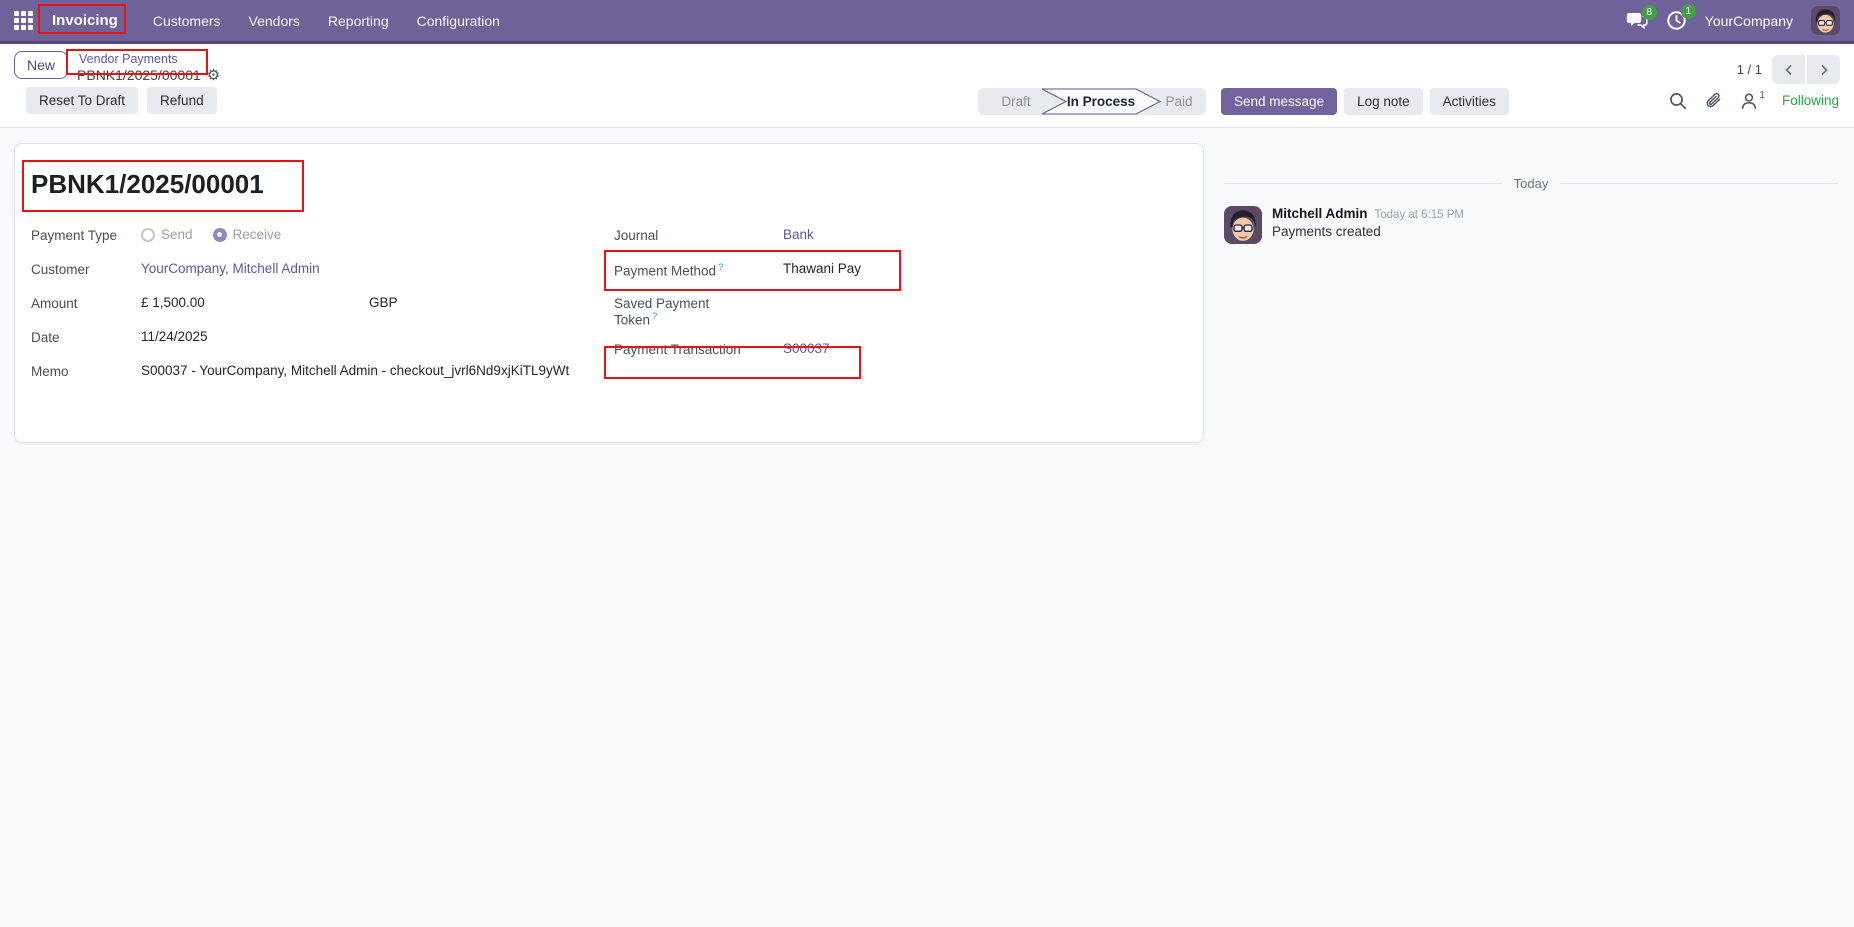  Describe the element at coordinates (187, 21) in the screenshot. I see `menu-customers: Customers` at that location.